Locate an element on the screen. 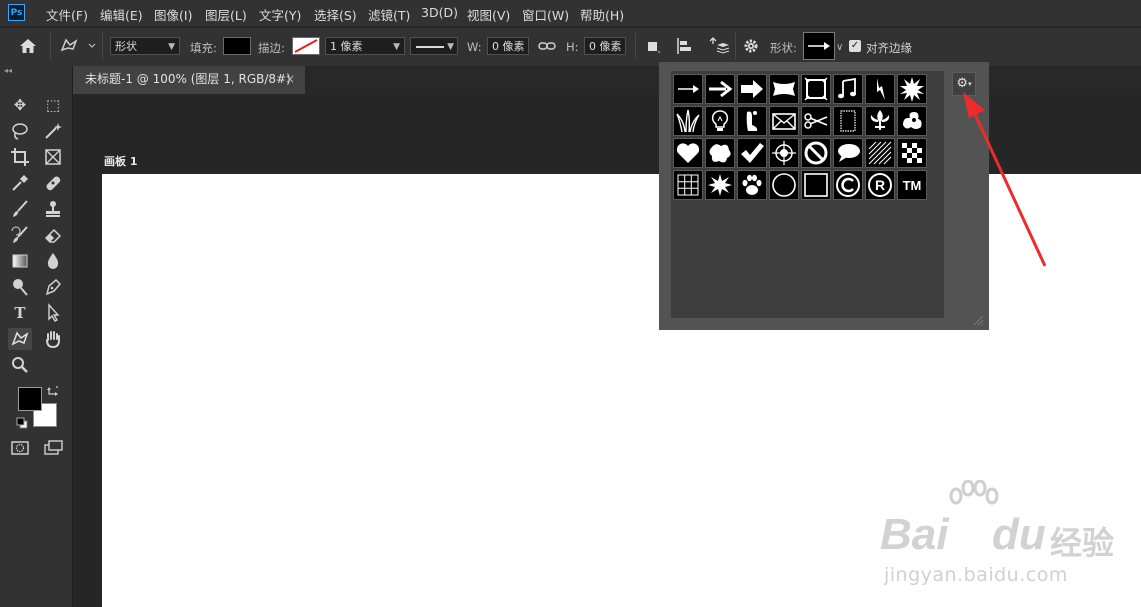  type-tool-icon: T is located at coordinates (20, 313).